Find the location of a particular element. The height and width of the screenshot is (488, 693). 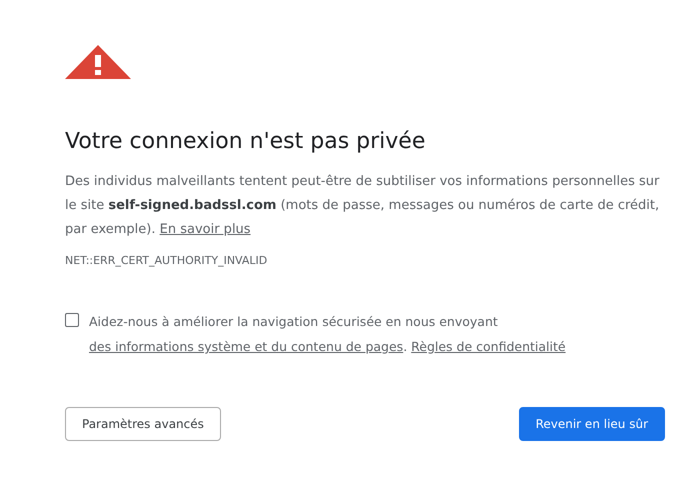

page-heading: Votre connexion n'est pas privée is located at coordinates (245, 141).